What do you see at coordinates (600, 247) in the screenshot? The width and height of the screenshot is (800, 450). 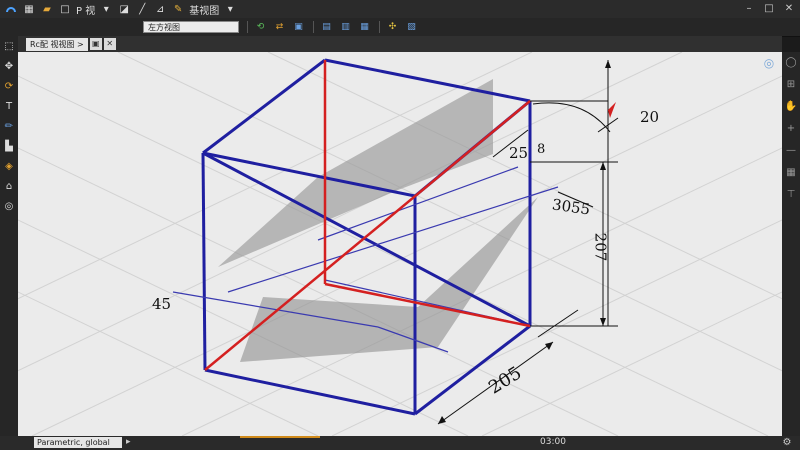 I see `dimension-right-vertical: 207` at bounding box center [600, 247].